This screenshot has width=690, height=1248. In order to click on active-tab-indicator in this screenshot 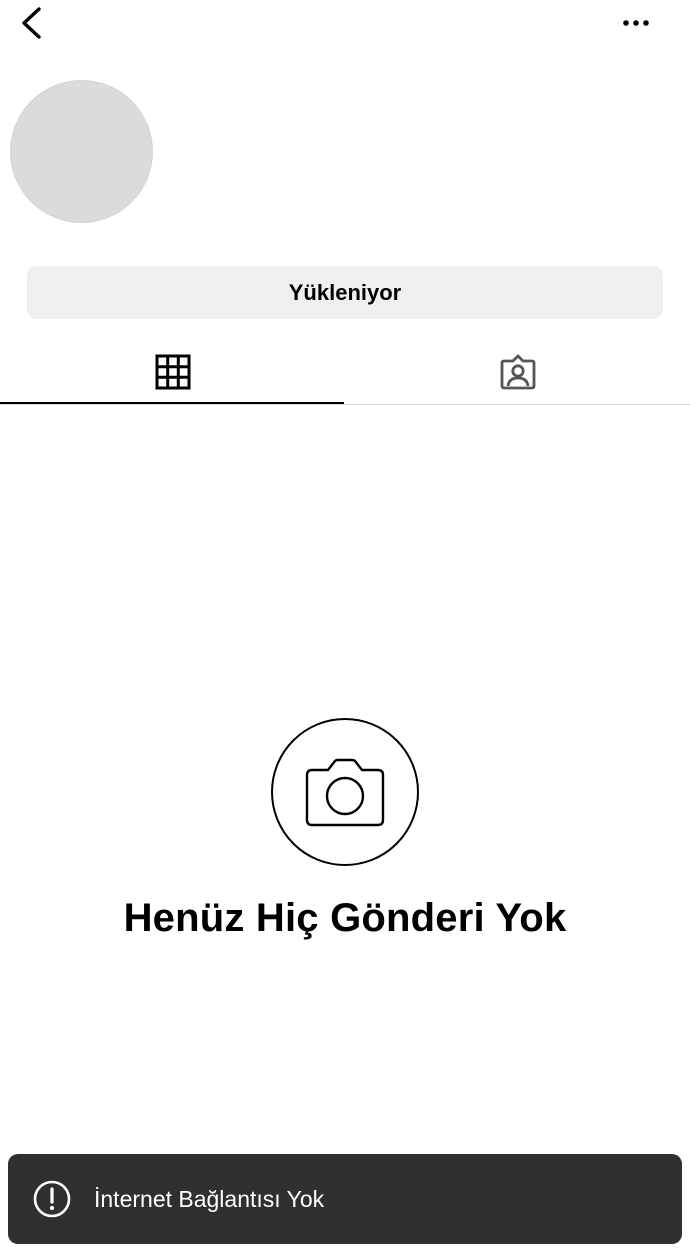, I will do `click(172, 403)`.